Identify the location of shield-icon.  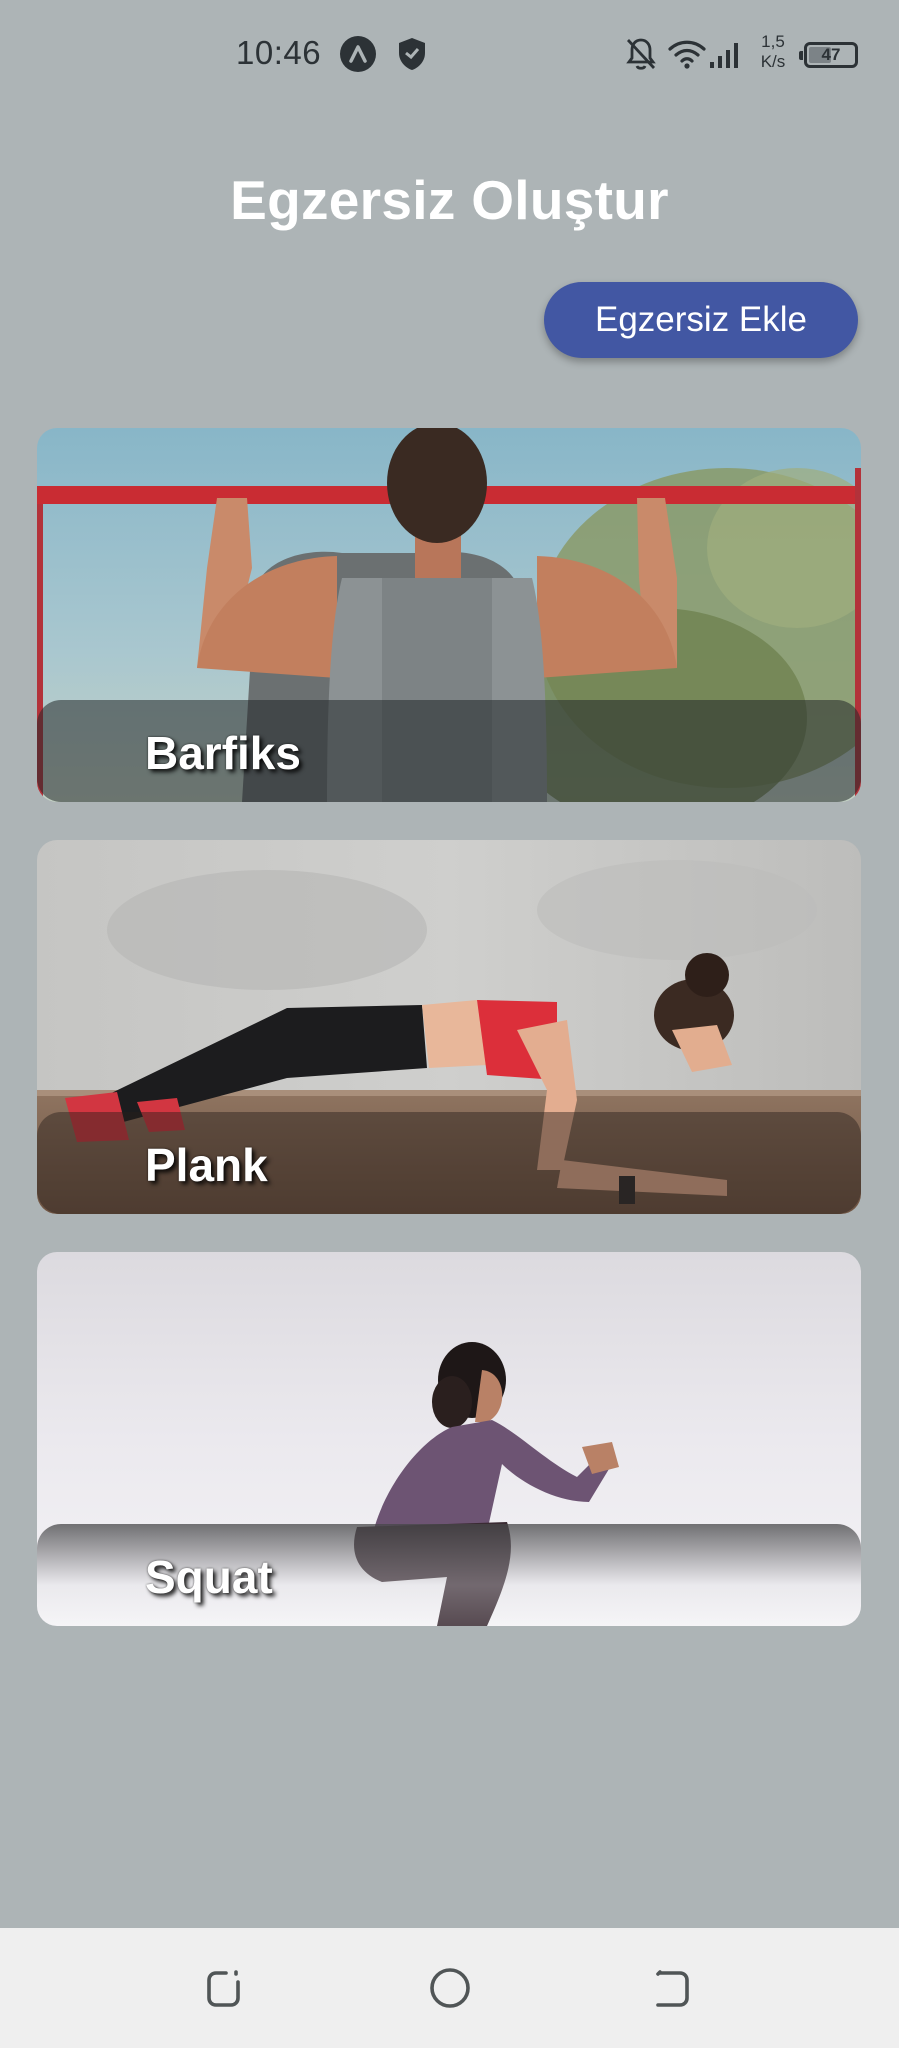
(412, 54).